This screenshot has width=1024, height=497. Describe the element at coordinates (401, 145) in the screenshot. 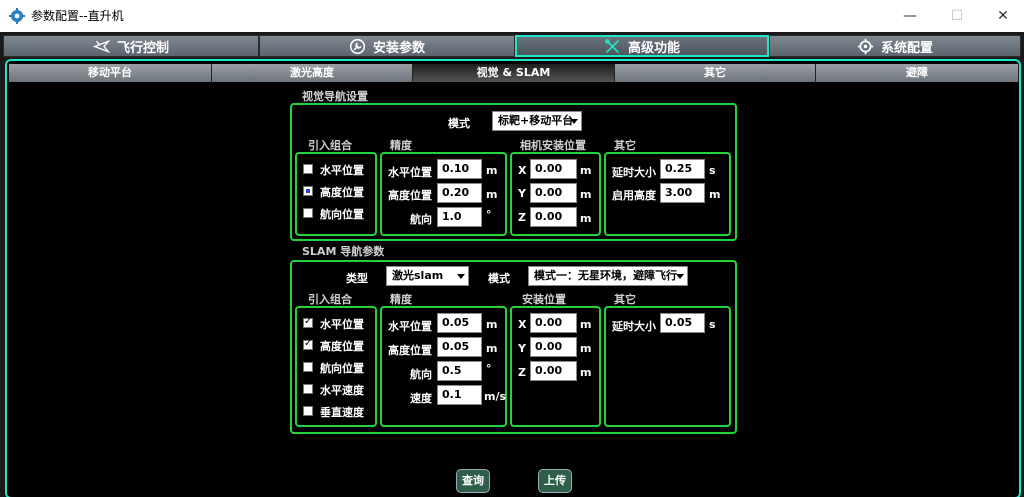

I see `vision-col-precision: 精度` at that location.